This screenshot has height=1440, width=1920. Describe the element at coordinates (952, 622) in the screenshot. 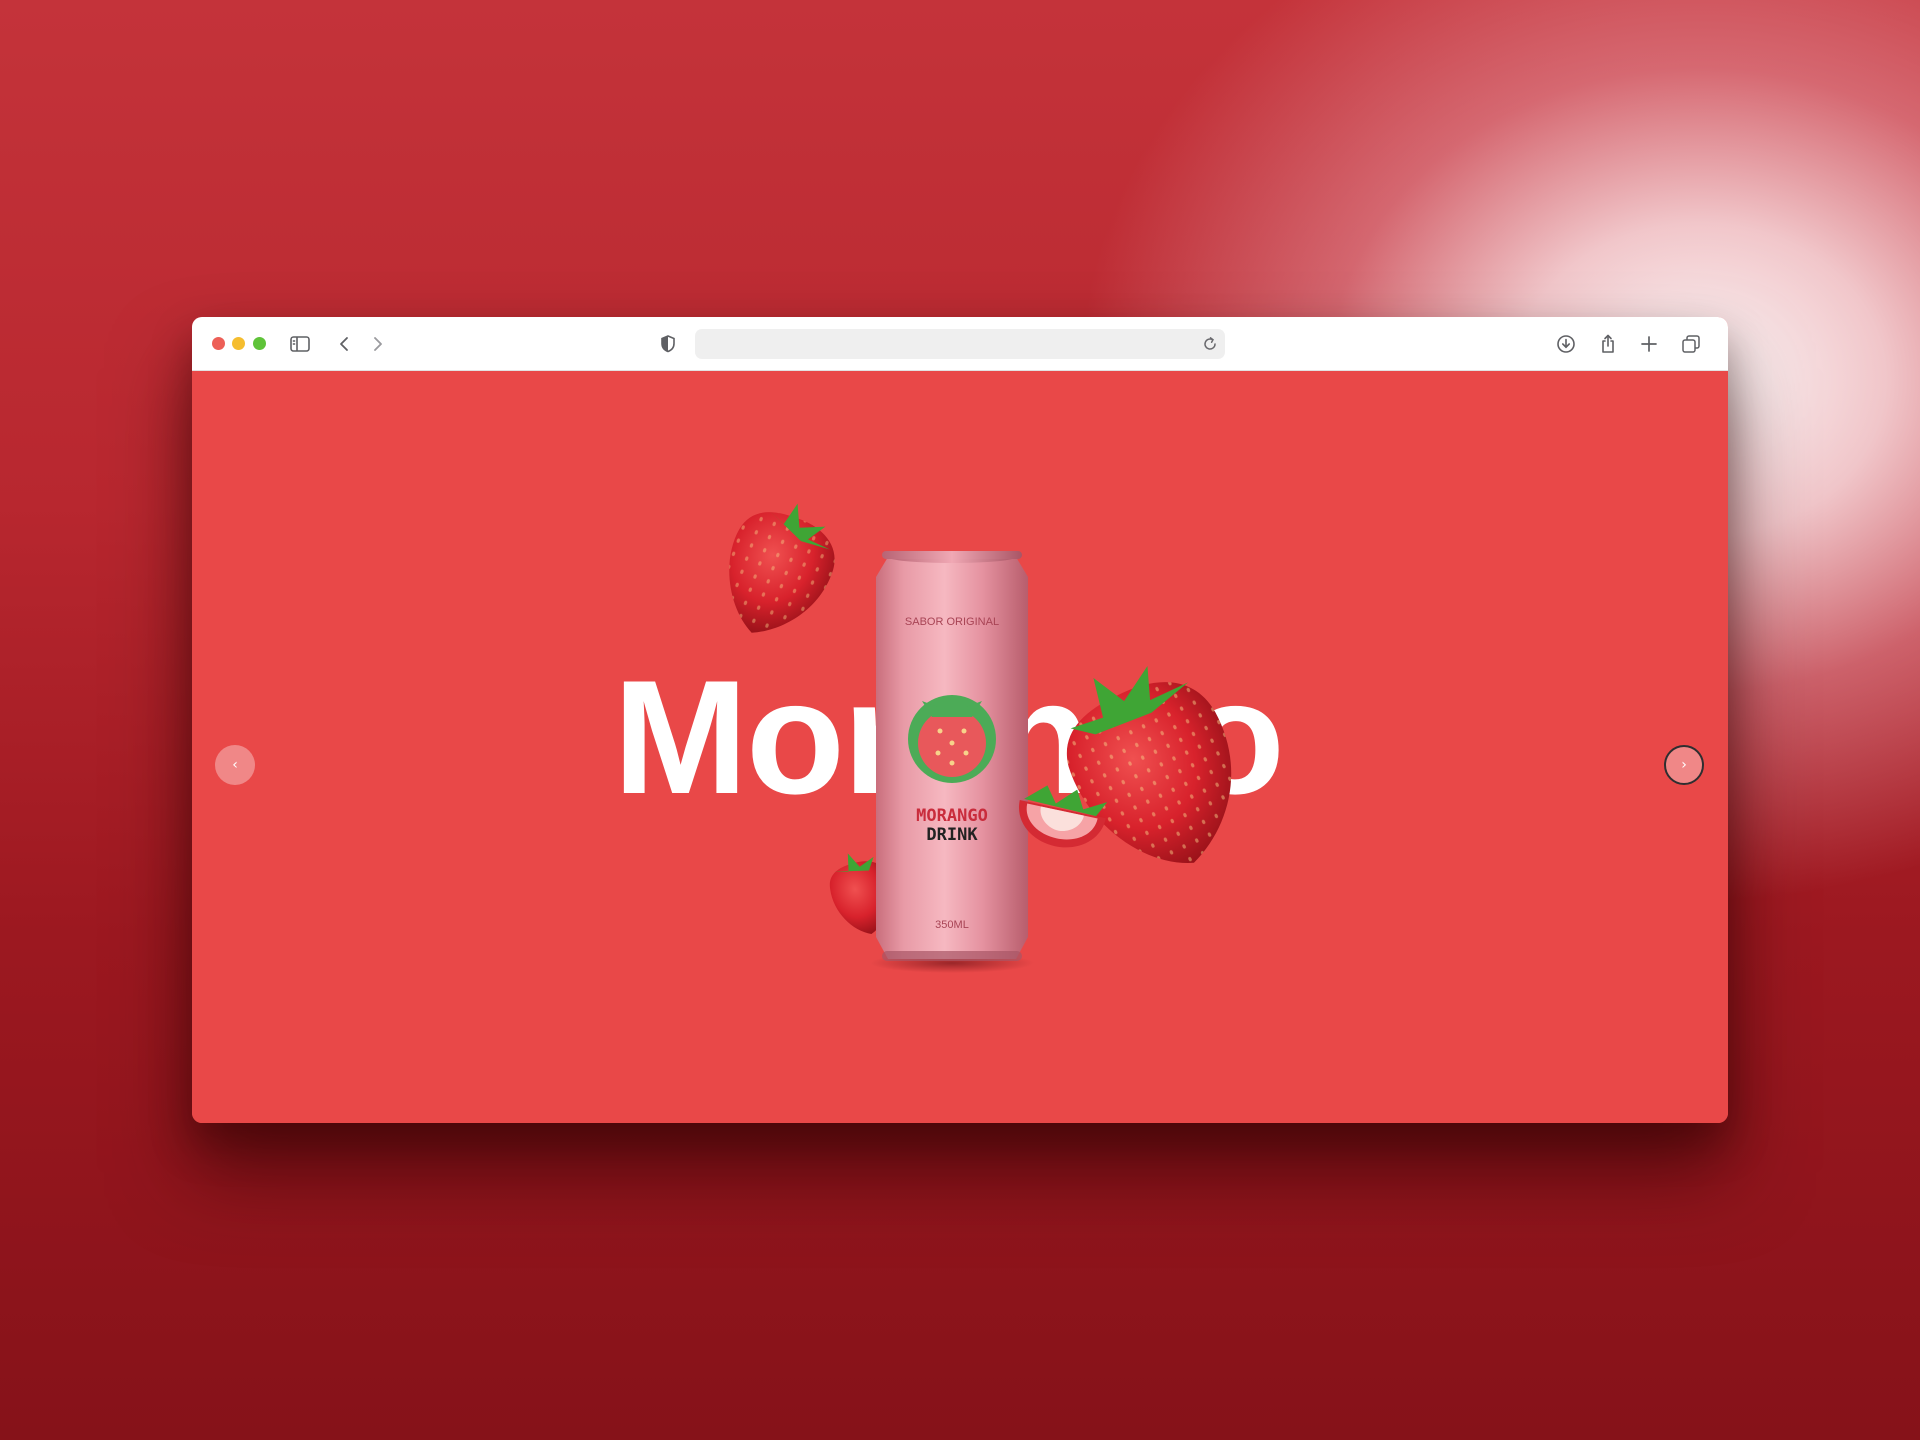

I see `can-top-text: SABOR ORIGINAL` at that location.